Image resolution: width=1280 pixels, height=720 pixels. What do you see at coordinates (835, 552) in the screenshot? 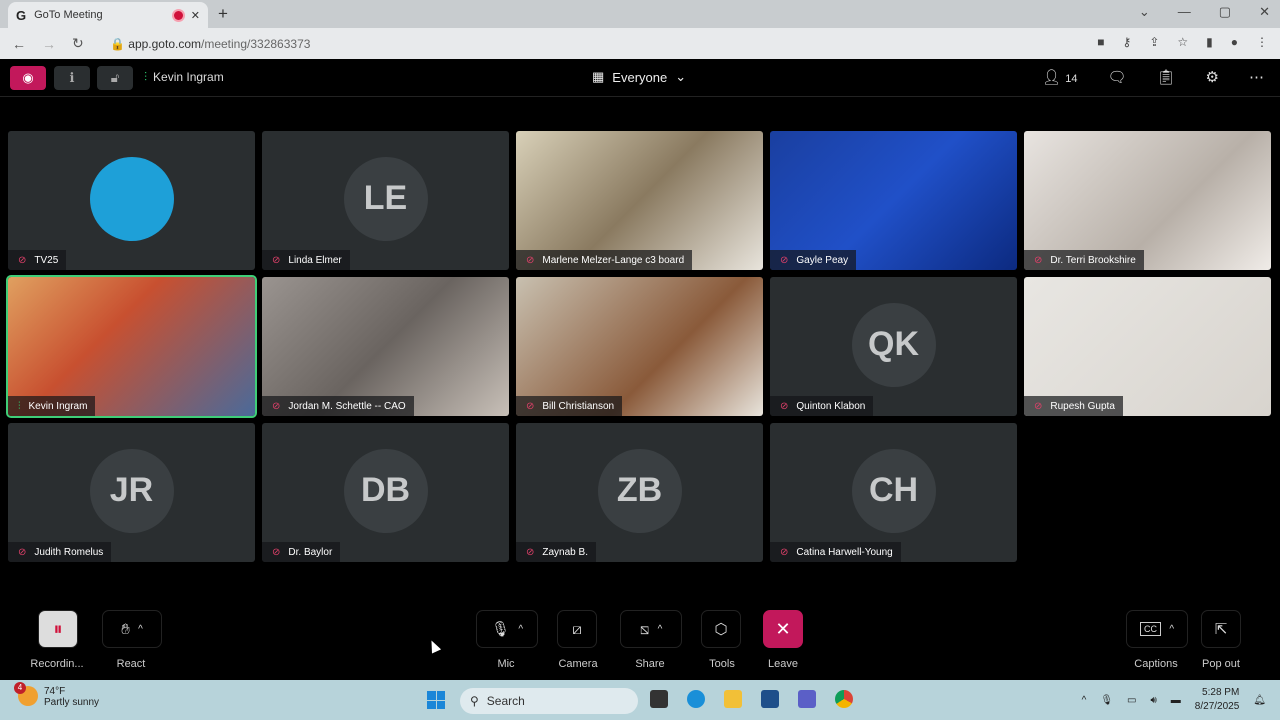
I see `participant-name-label: ⊘ Catina Harwell-Young` at bounding box center [835, 552].